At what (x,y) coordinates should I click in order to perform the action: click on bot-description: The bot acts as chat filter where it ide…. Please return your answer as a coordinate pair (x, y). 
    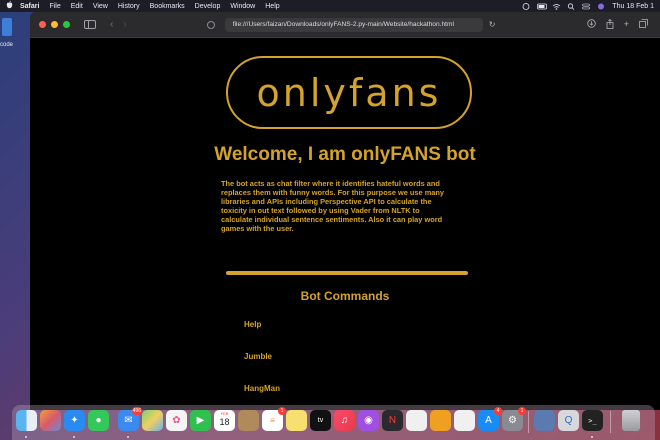
    Looking at the image, I should click on (332, 206).